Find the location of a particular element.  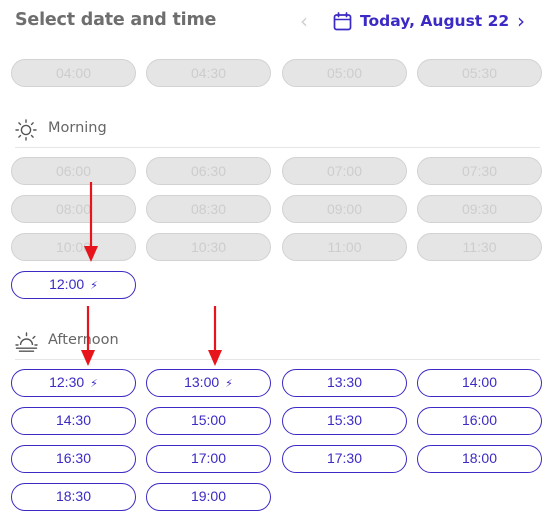

time-slot-0730: 07:30 is located at coordinates (479, 171).